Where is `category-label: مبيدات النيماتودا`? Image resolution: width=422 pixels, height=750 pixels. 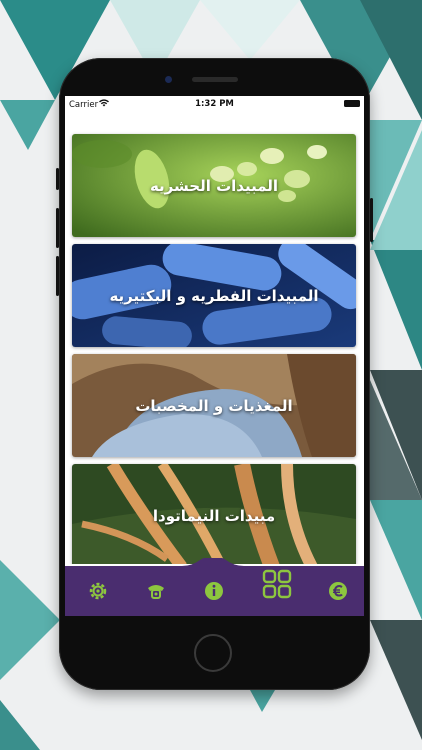
category-label: مبيدات النيماتودا is located at coordinates (214, 515).